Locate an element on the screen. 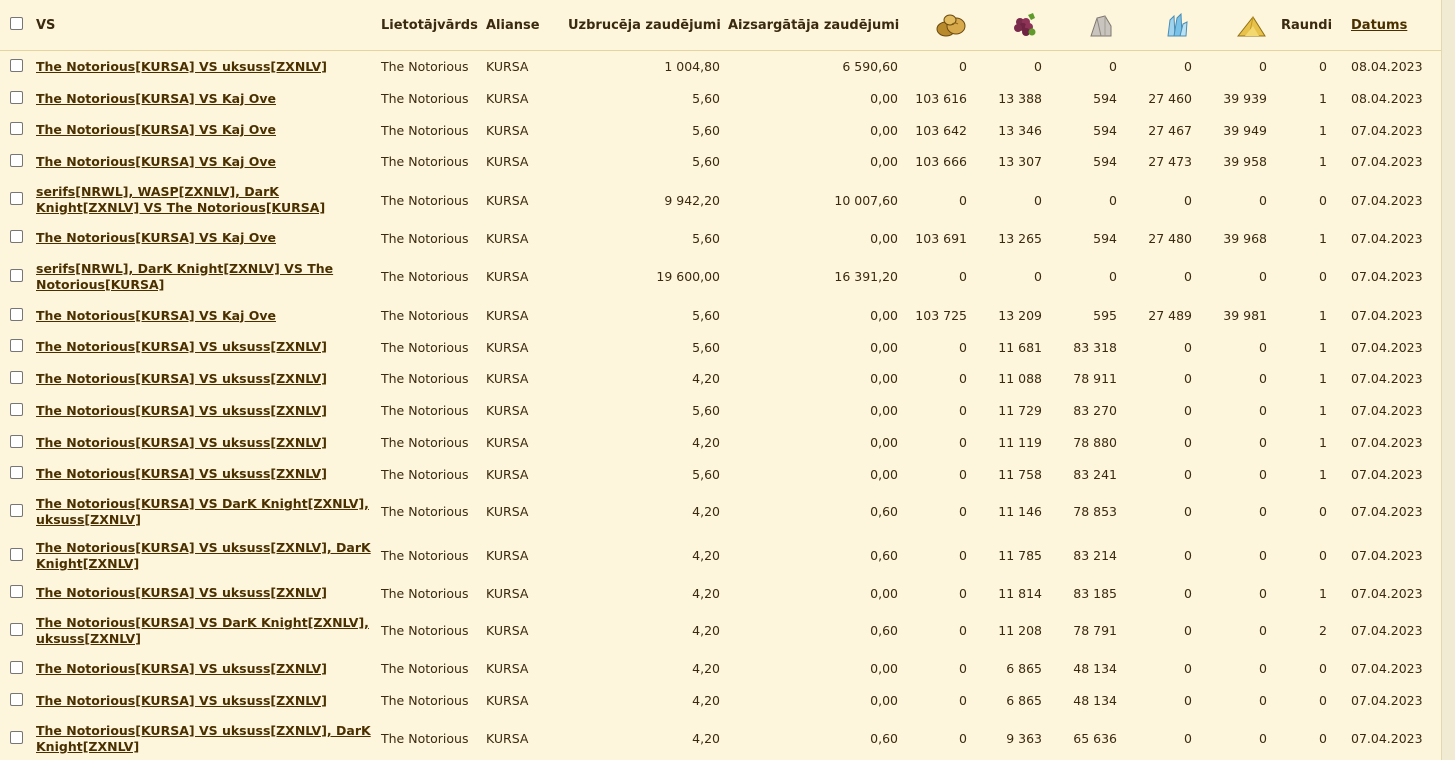 The height and width of the screenshot is (760, 1455). defender-loss-cell: 10 007,60 is located at coordinates (866, 200).